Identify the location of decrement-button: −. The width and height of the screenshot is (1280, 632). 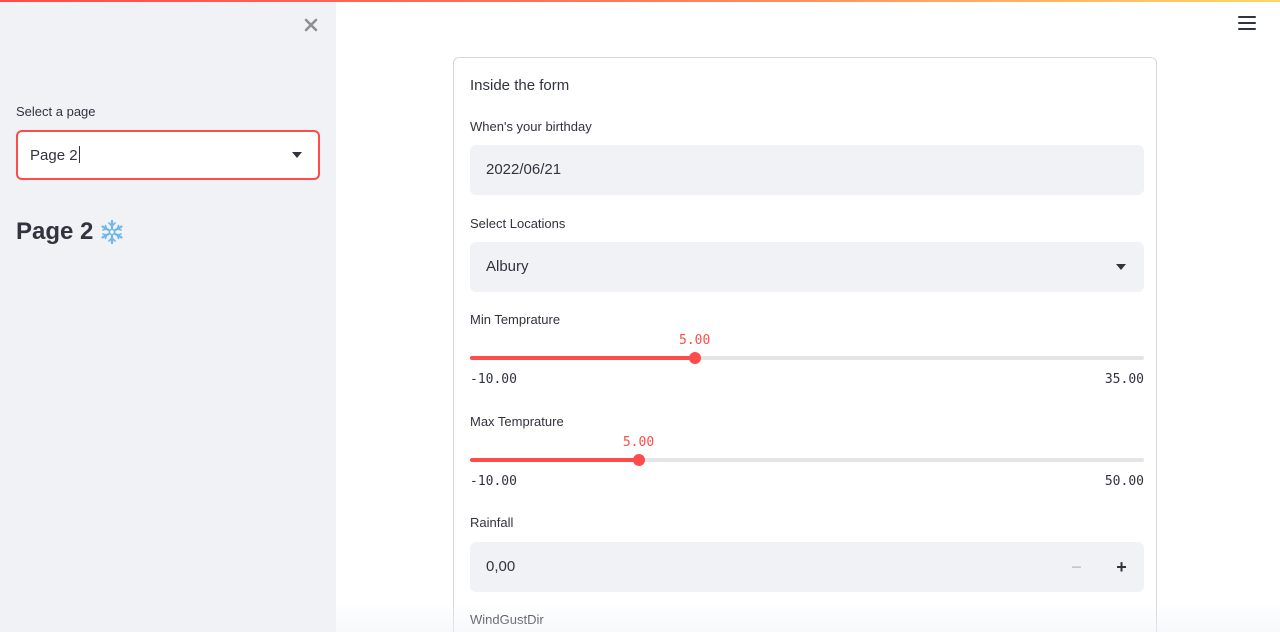
(1076, 567).